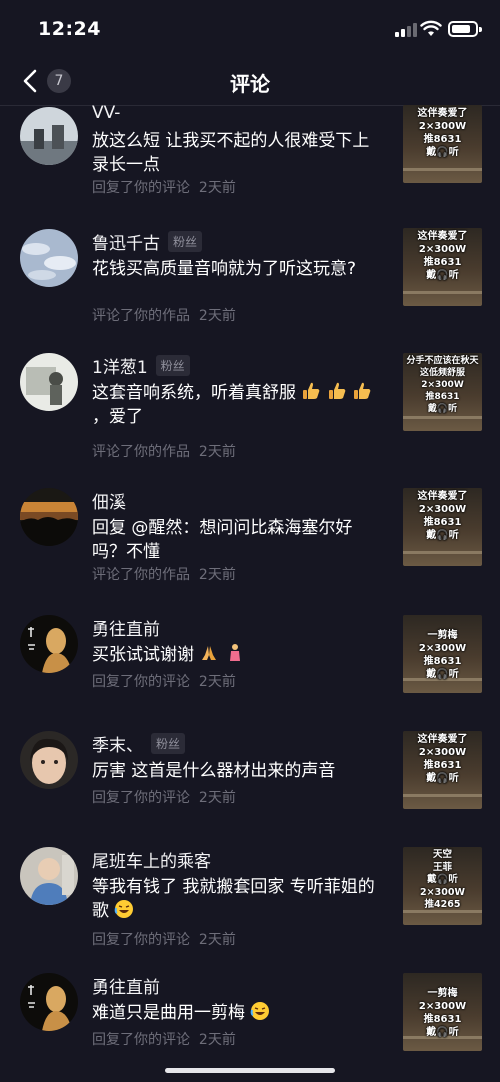 The height and width of the screenshot is (1082, 500). Describe the element at coordinates (442, 385) in the screenshot. I see `thumbnail-caption: 分手不应该在秋天 这低频舒服 2×300W 推8631 戴🎧听` at that location.